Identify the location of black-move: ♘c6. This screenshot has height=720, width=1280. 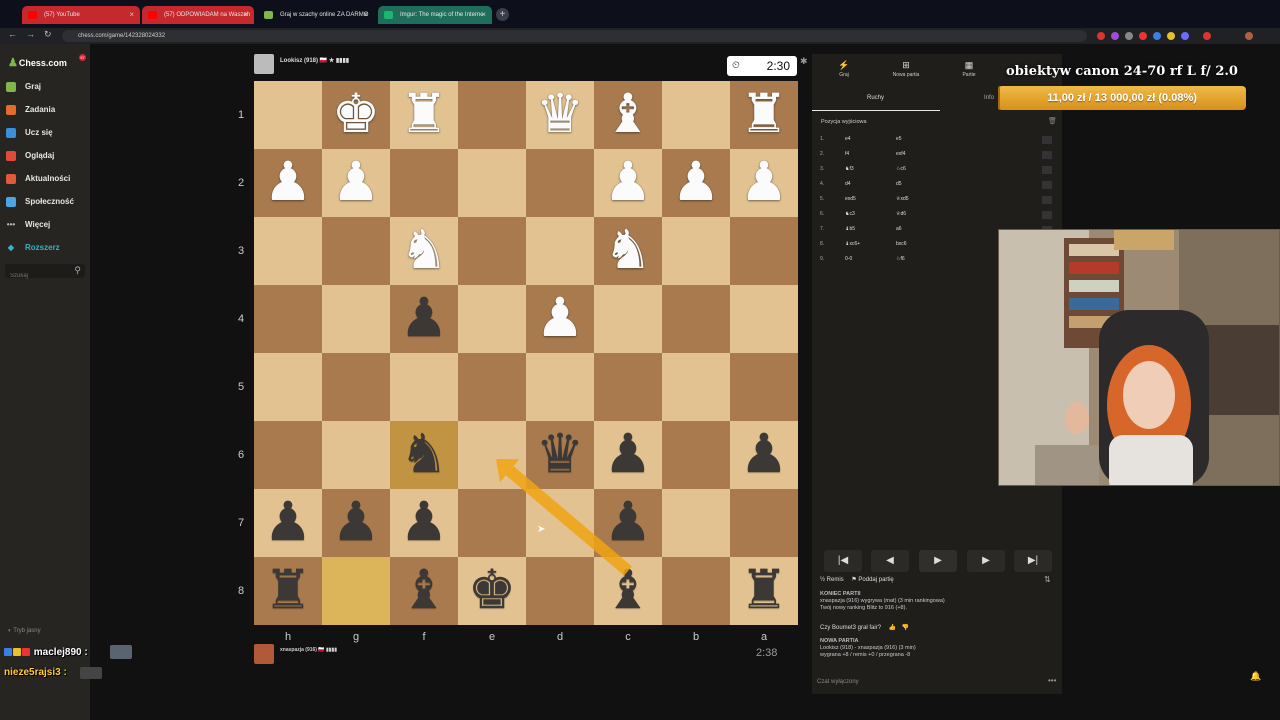
(901, 169).